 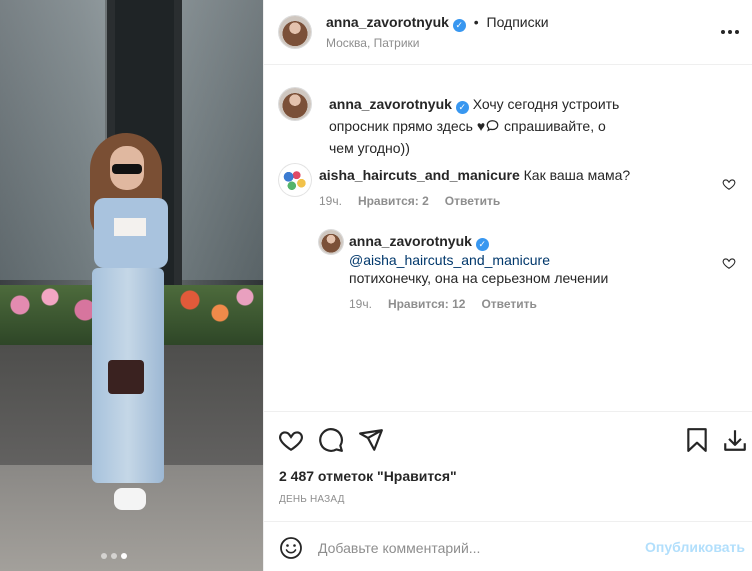 I want to click on comment-text: Как ваша мама?, so click(x=577, y=175).